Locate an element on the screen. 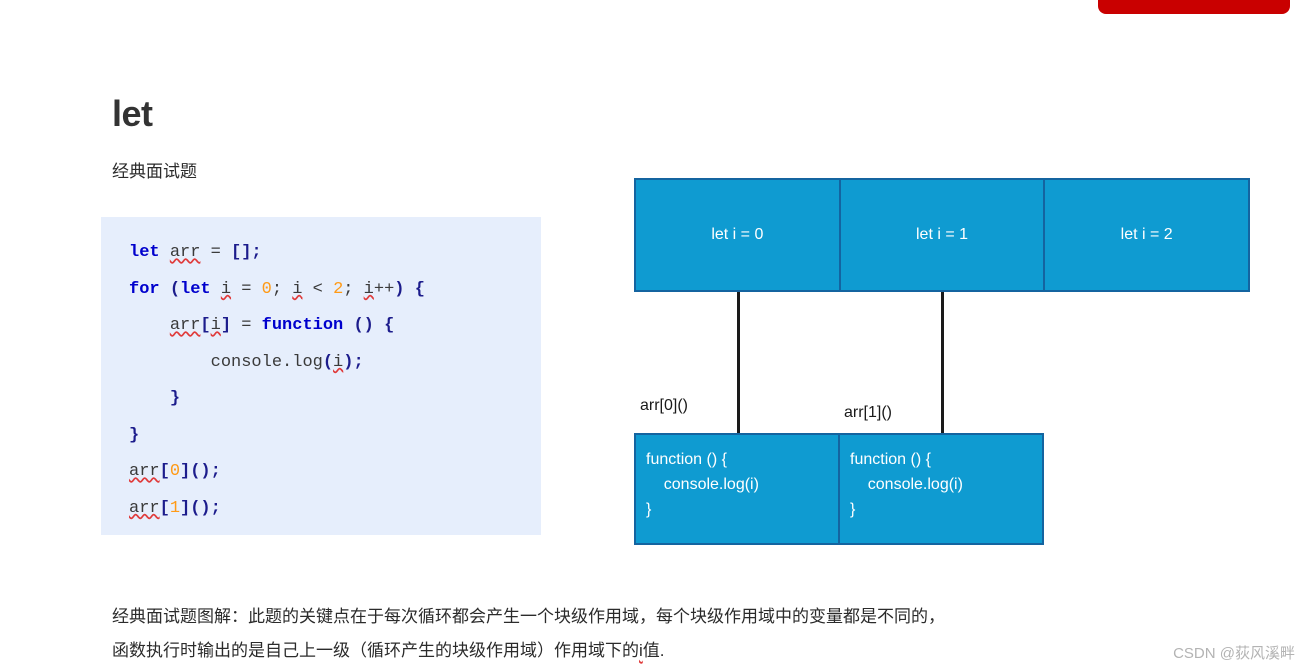 The height and width of the screenshot is (671, 1309). red-banner-decoration is located at coordinates (1194, 7).